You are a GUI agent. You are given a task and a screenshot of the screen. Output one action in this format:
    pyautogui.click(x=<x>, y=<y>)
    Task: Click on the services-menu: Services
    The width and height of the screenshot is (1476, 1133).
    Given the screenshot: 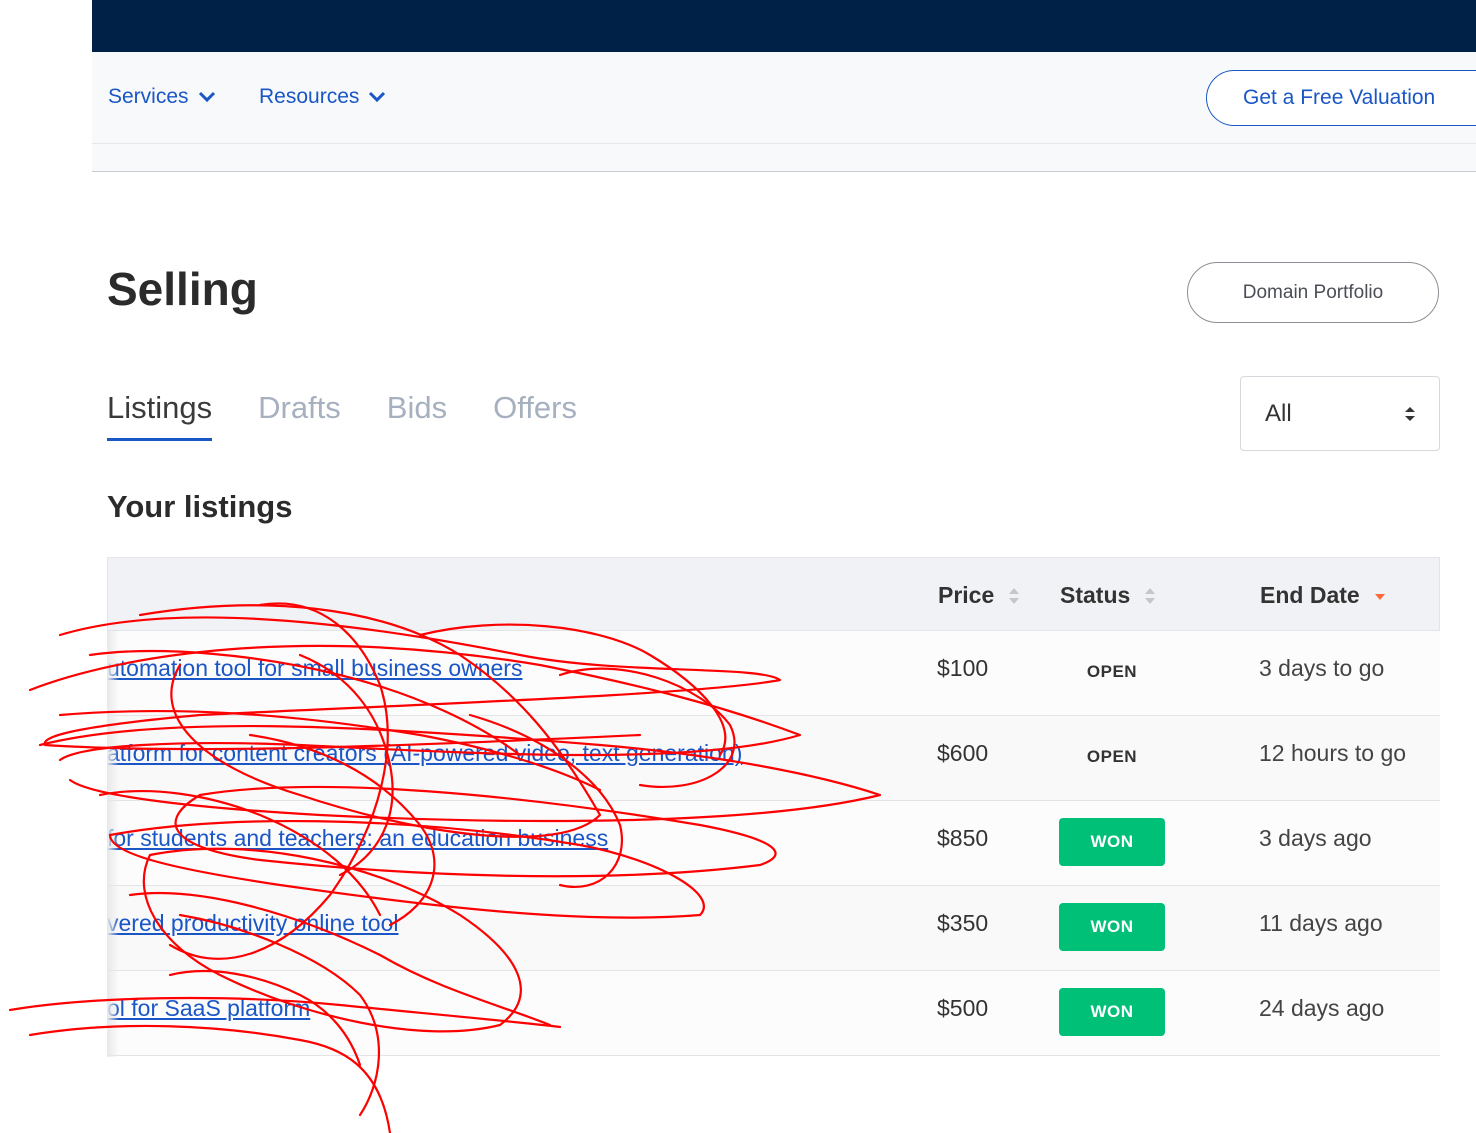 What is the action you would take?
    pyautogui.click(x=162, y=97)
    